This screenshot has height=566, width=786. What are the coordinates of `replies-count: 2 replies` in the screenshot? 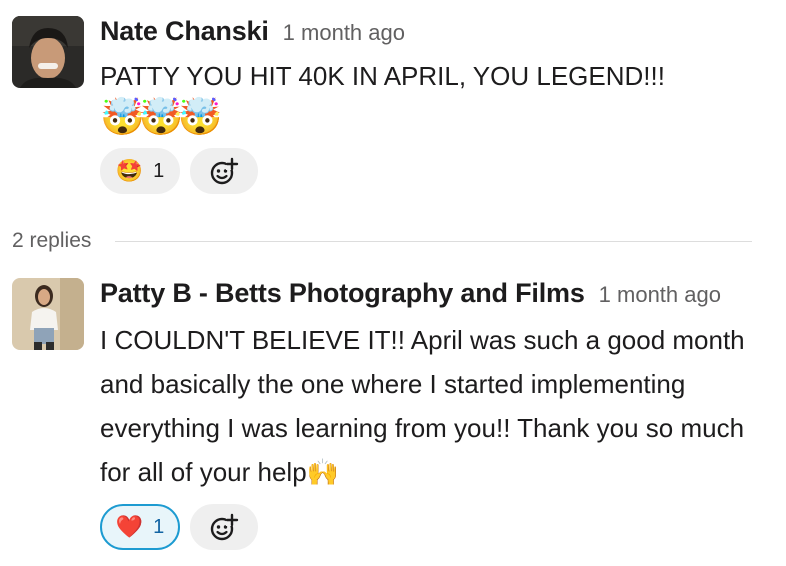 It's located at (52, 240).